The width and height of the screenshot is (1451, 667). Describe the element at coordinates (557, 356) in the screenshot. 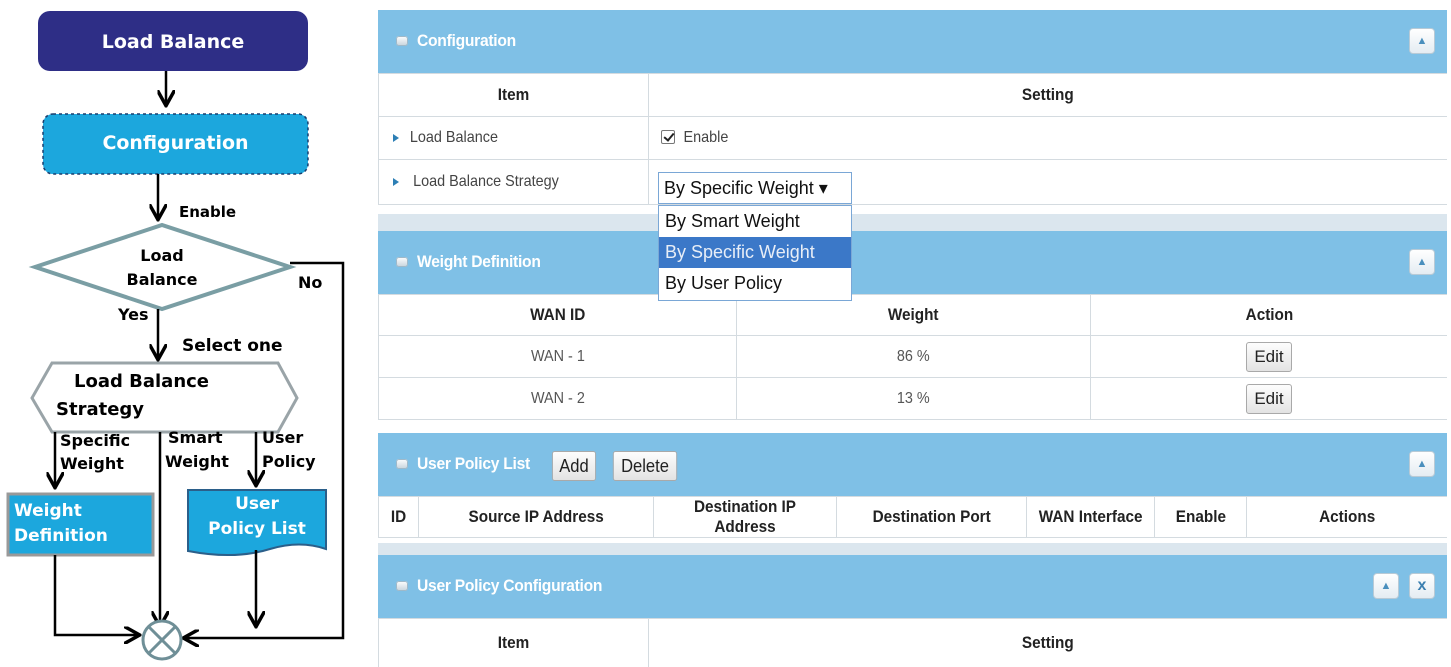

I see `wan-id-cell: WAN - 1` at that location.